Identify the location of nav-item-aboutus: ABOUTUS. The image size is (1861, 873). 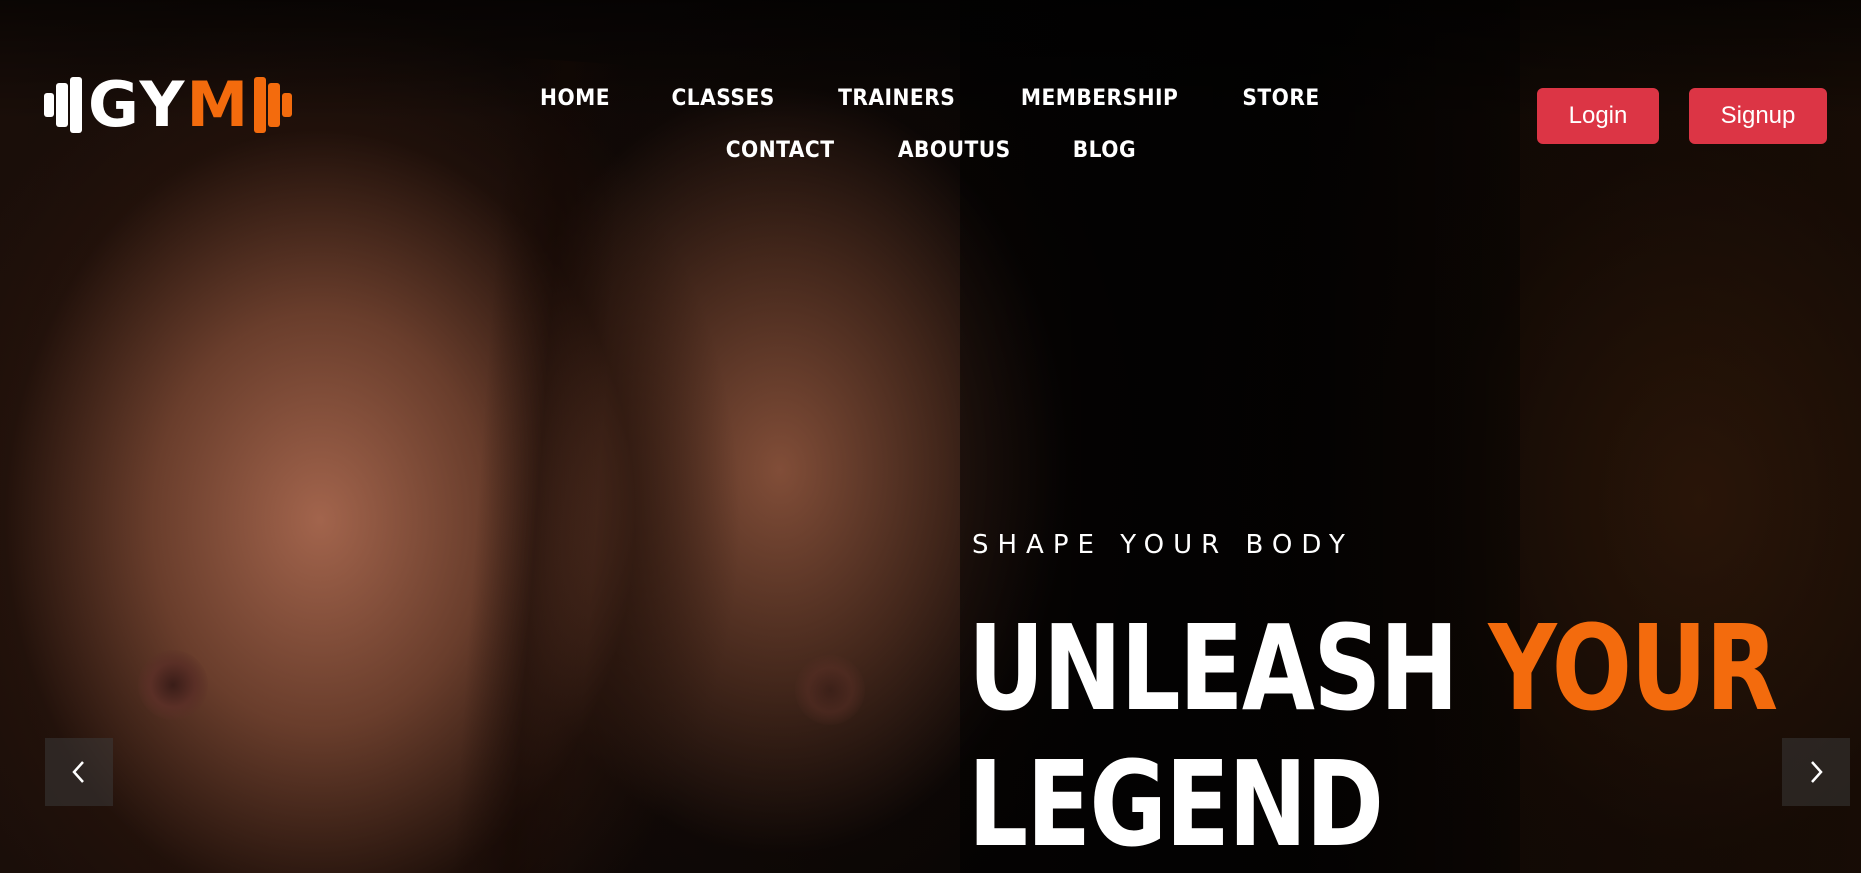
(954, 151).